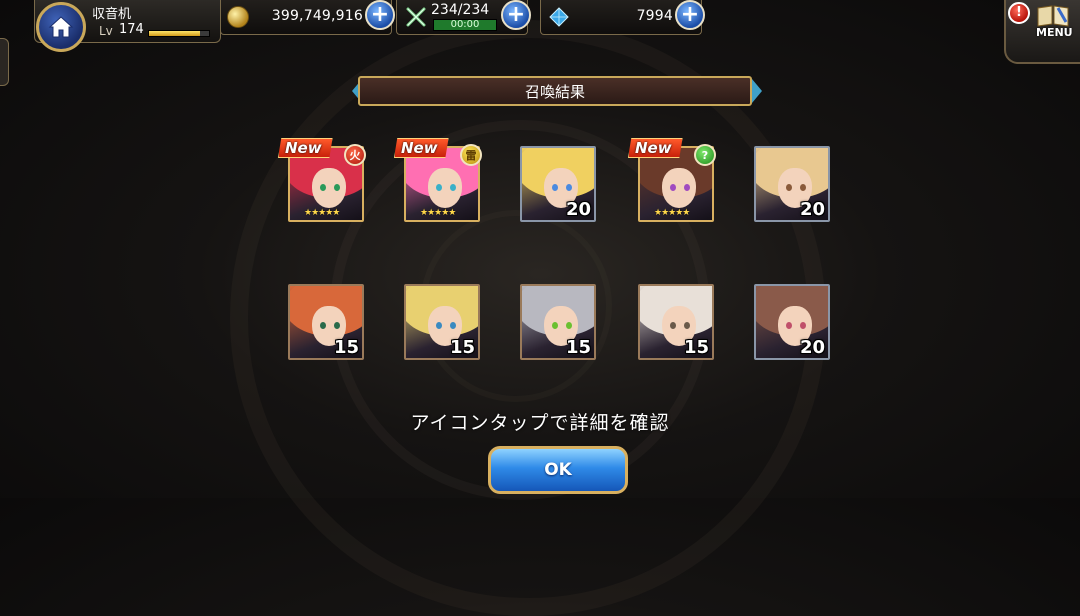  Describe the element at coordinates (690, 15) in the screenshot. I see `add-gem-button: +` at that location.